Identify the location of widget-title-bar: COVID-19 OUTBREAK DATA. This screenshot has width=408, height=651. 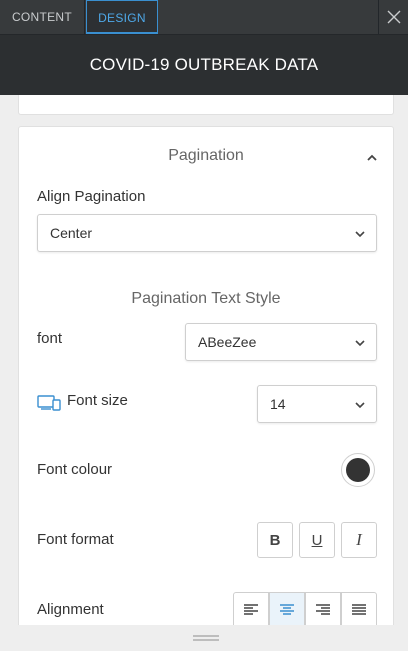
(204, 64).